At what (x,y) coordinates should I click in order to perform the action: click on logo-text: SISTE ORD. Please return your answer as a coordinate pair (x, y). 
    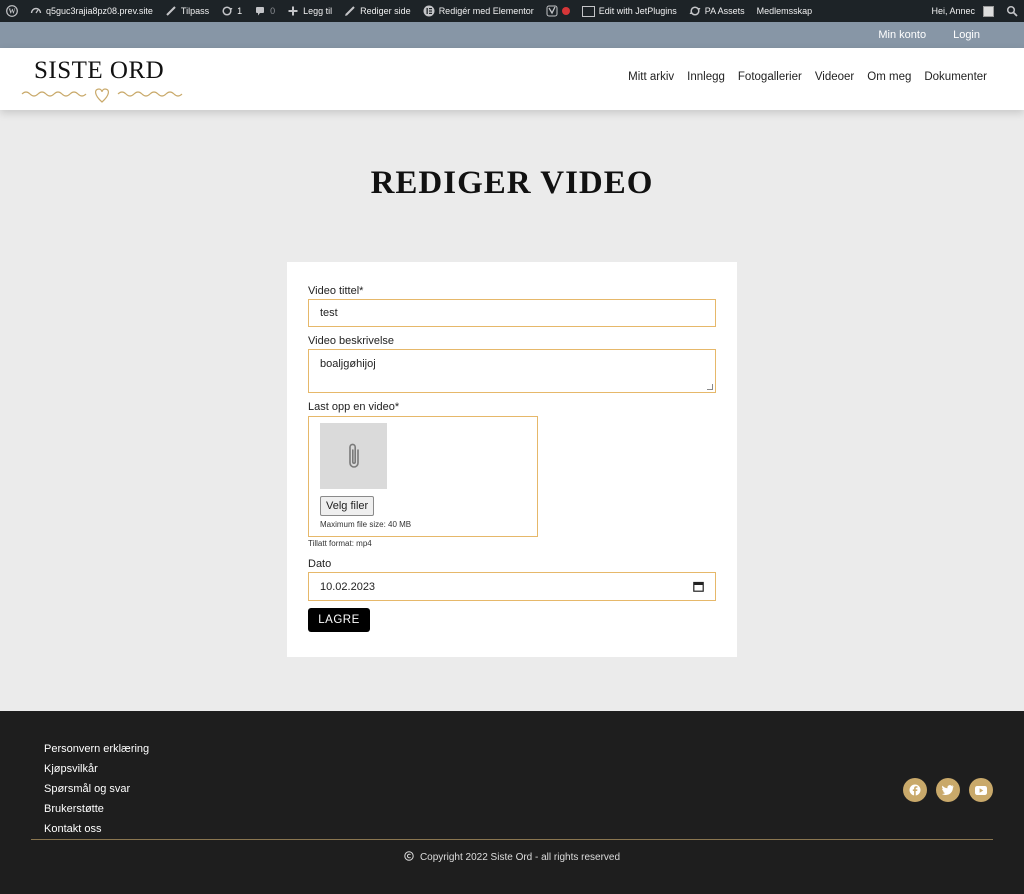
    Looking at the image, I should click on (99, 70).